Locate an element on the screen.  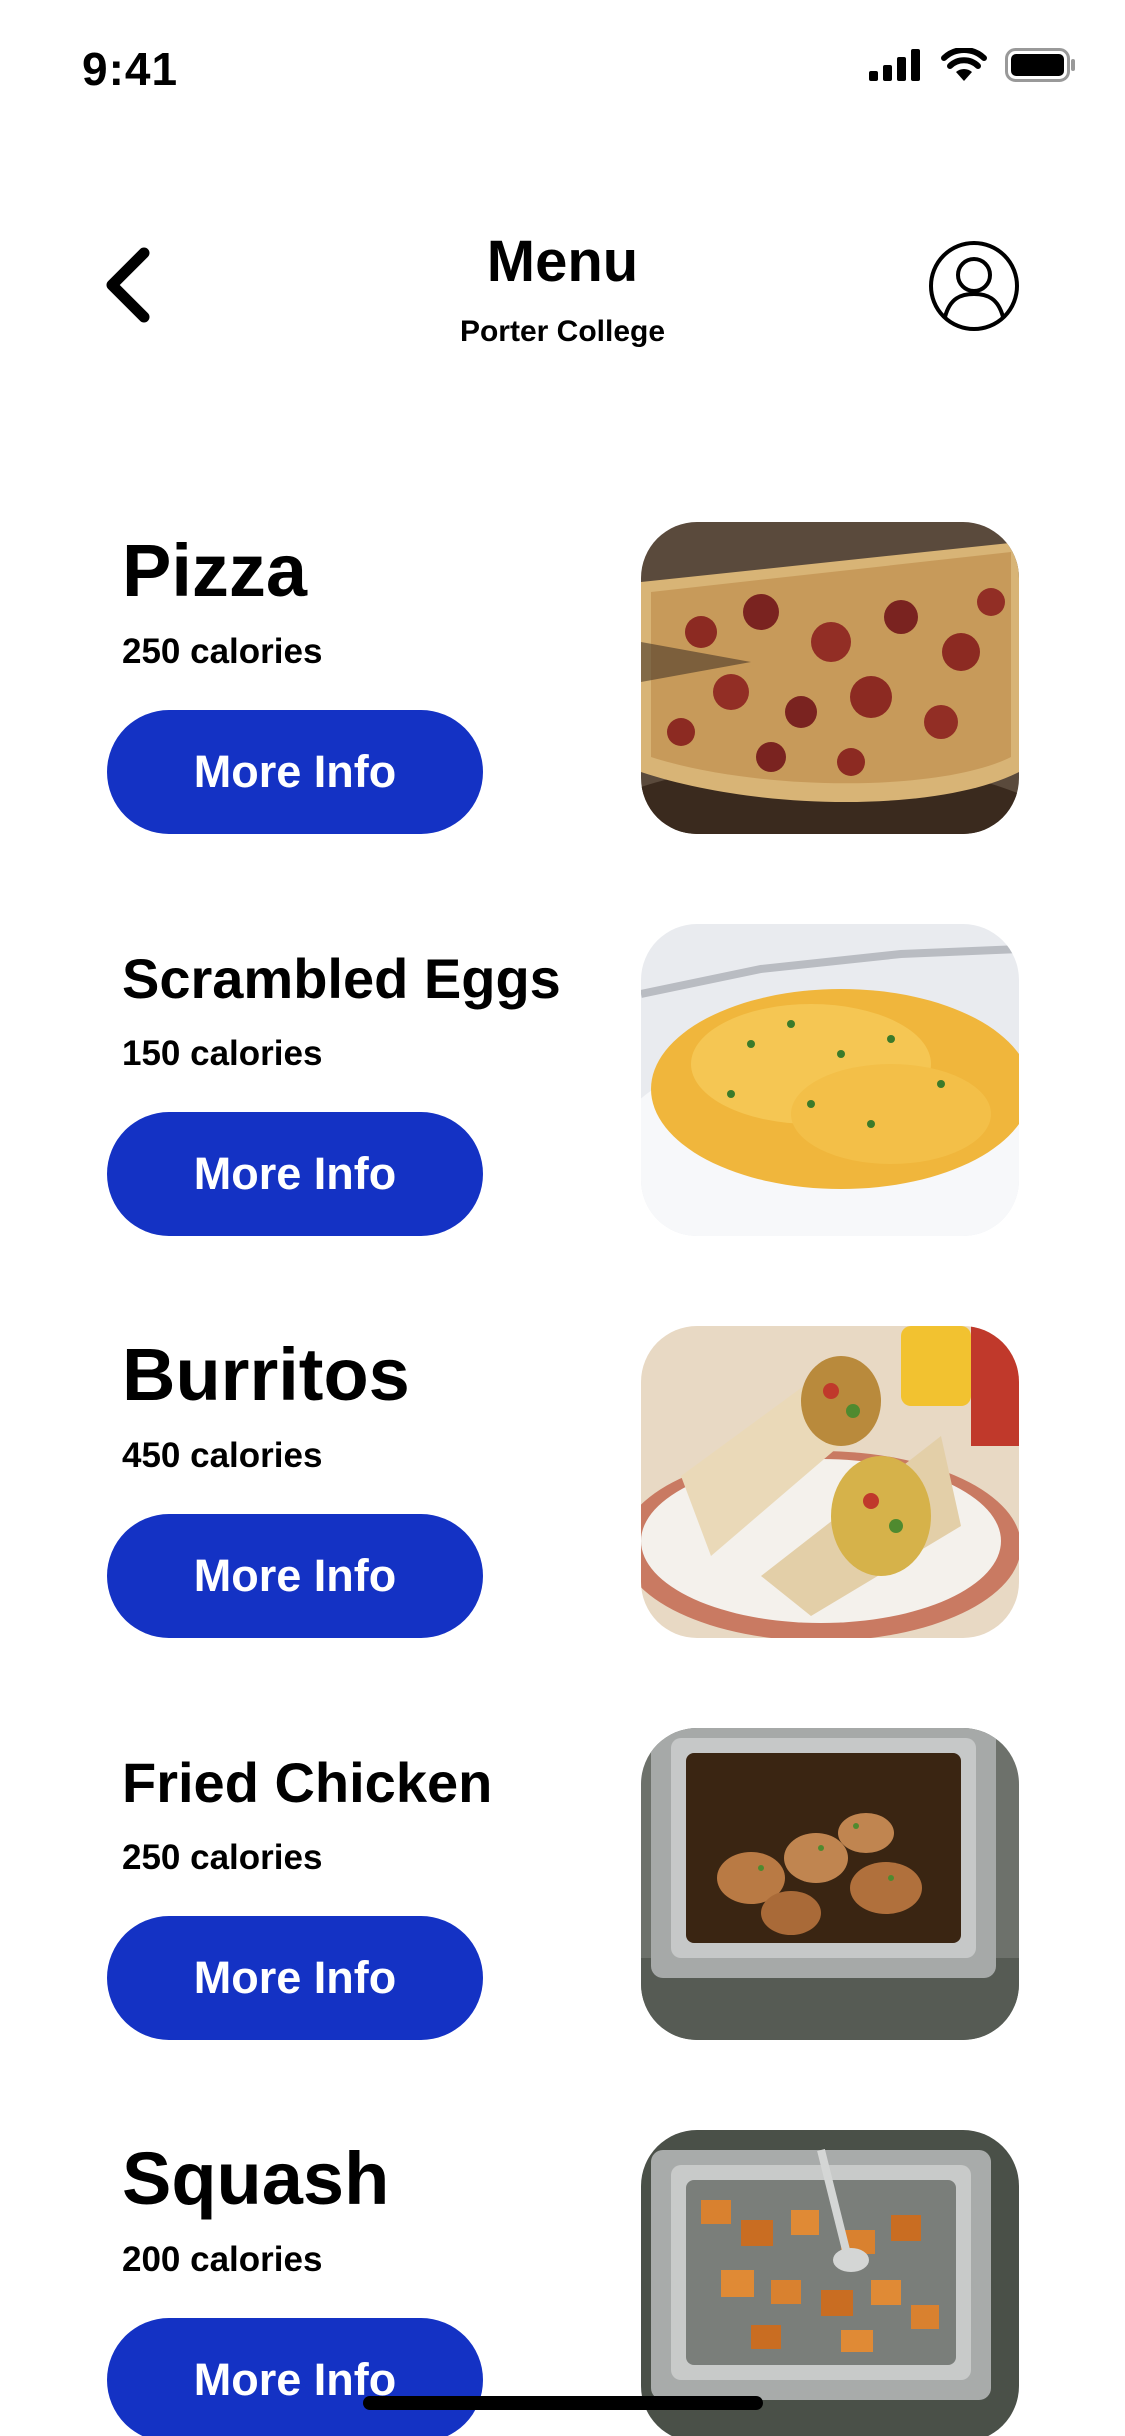
fried-chicken-photo is located at coordinates (830, 1884).